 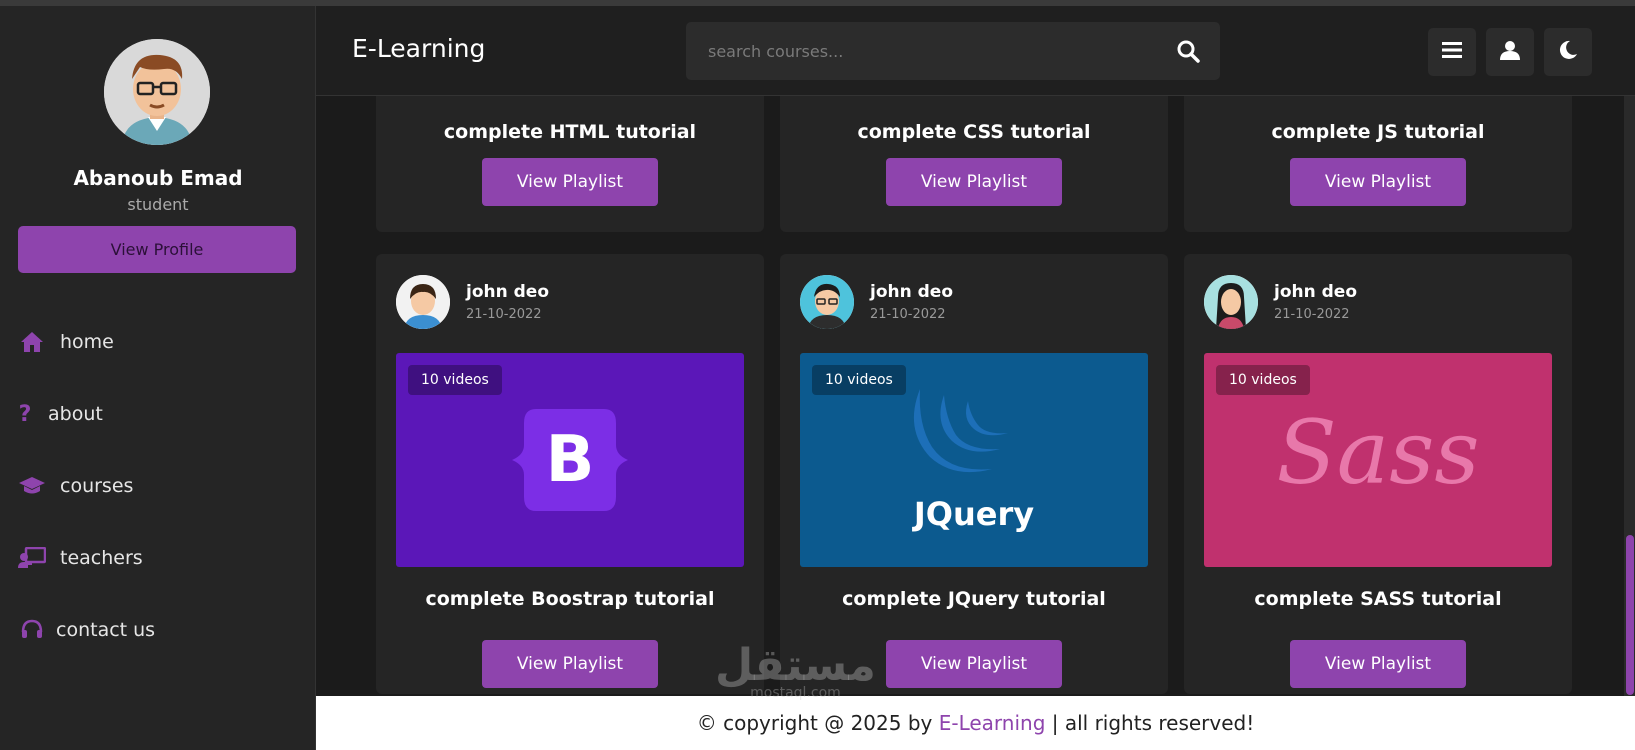 I want to click on course-card: complete CSS tutorial View Playlist, so click(x=974, y=164).